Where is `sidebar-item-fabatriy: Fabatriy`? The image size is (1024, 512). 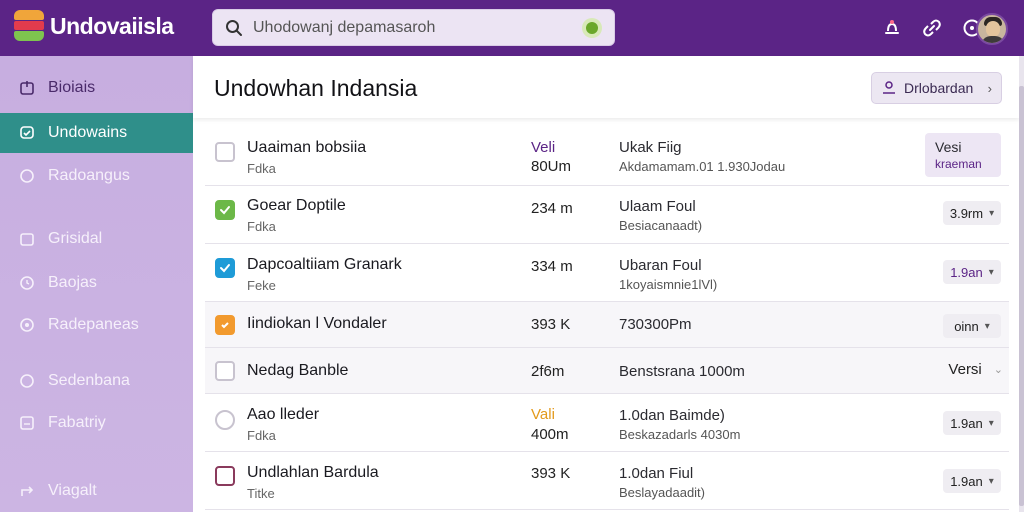
sidebar-item-fabatriy: Fabatriy is located at coordinates (96, 423).